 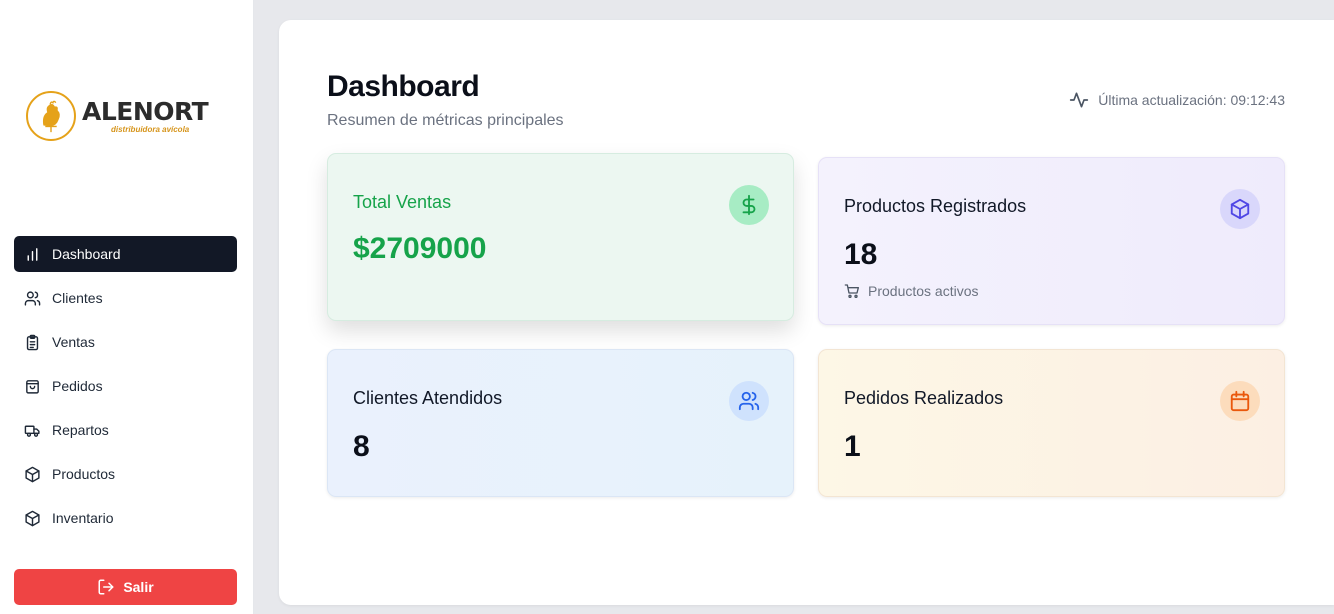 I want to click on card-value: $2709000, so click(x=420, y=248).